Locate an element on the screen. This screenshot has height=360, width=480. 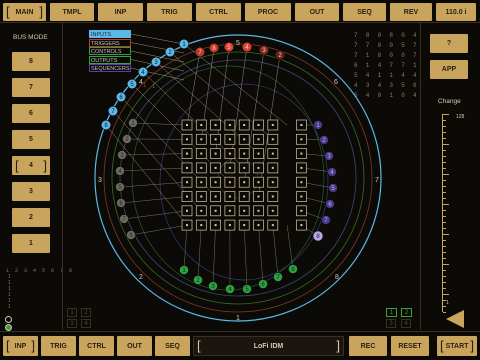
top-tab-seq: SEQ is located at coordinates (364, 12).